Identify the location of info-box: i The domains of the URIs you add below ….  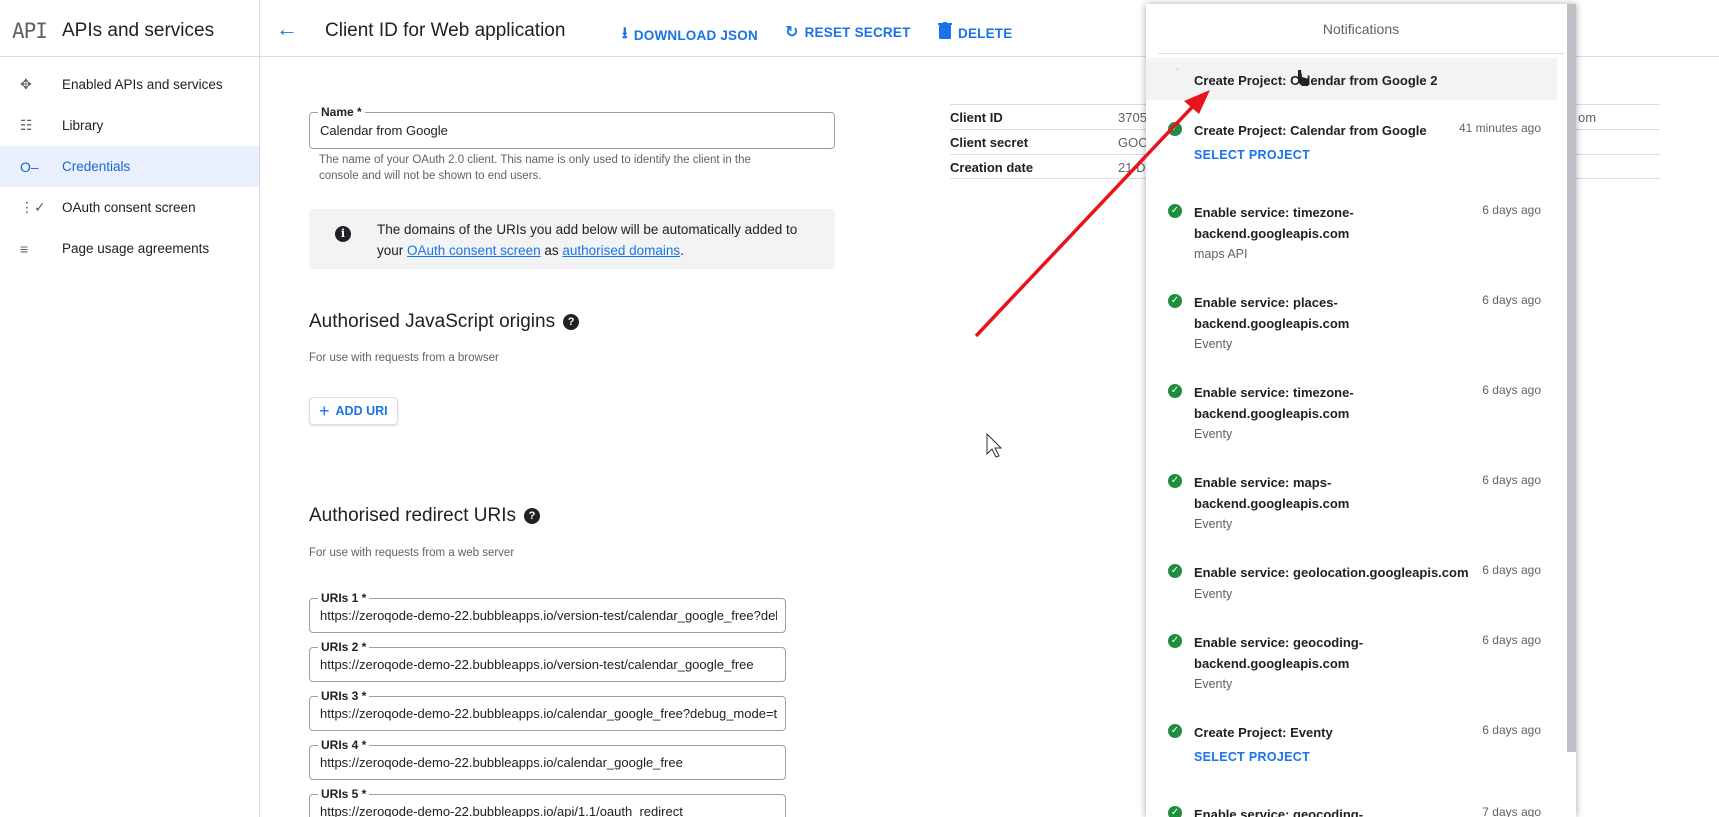
(572, 239).